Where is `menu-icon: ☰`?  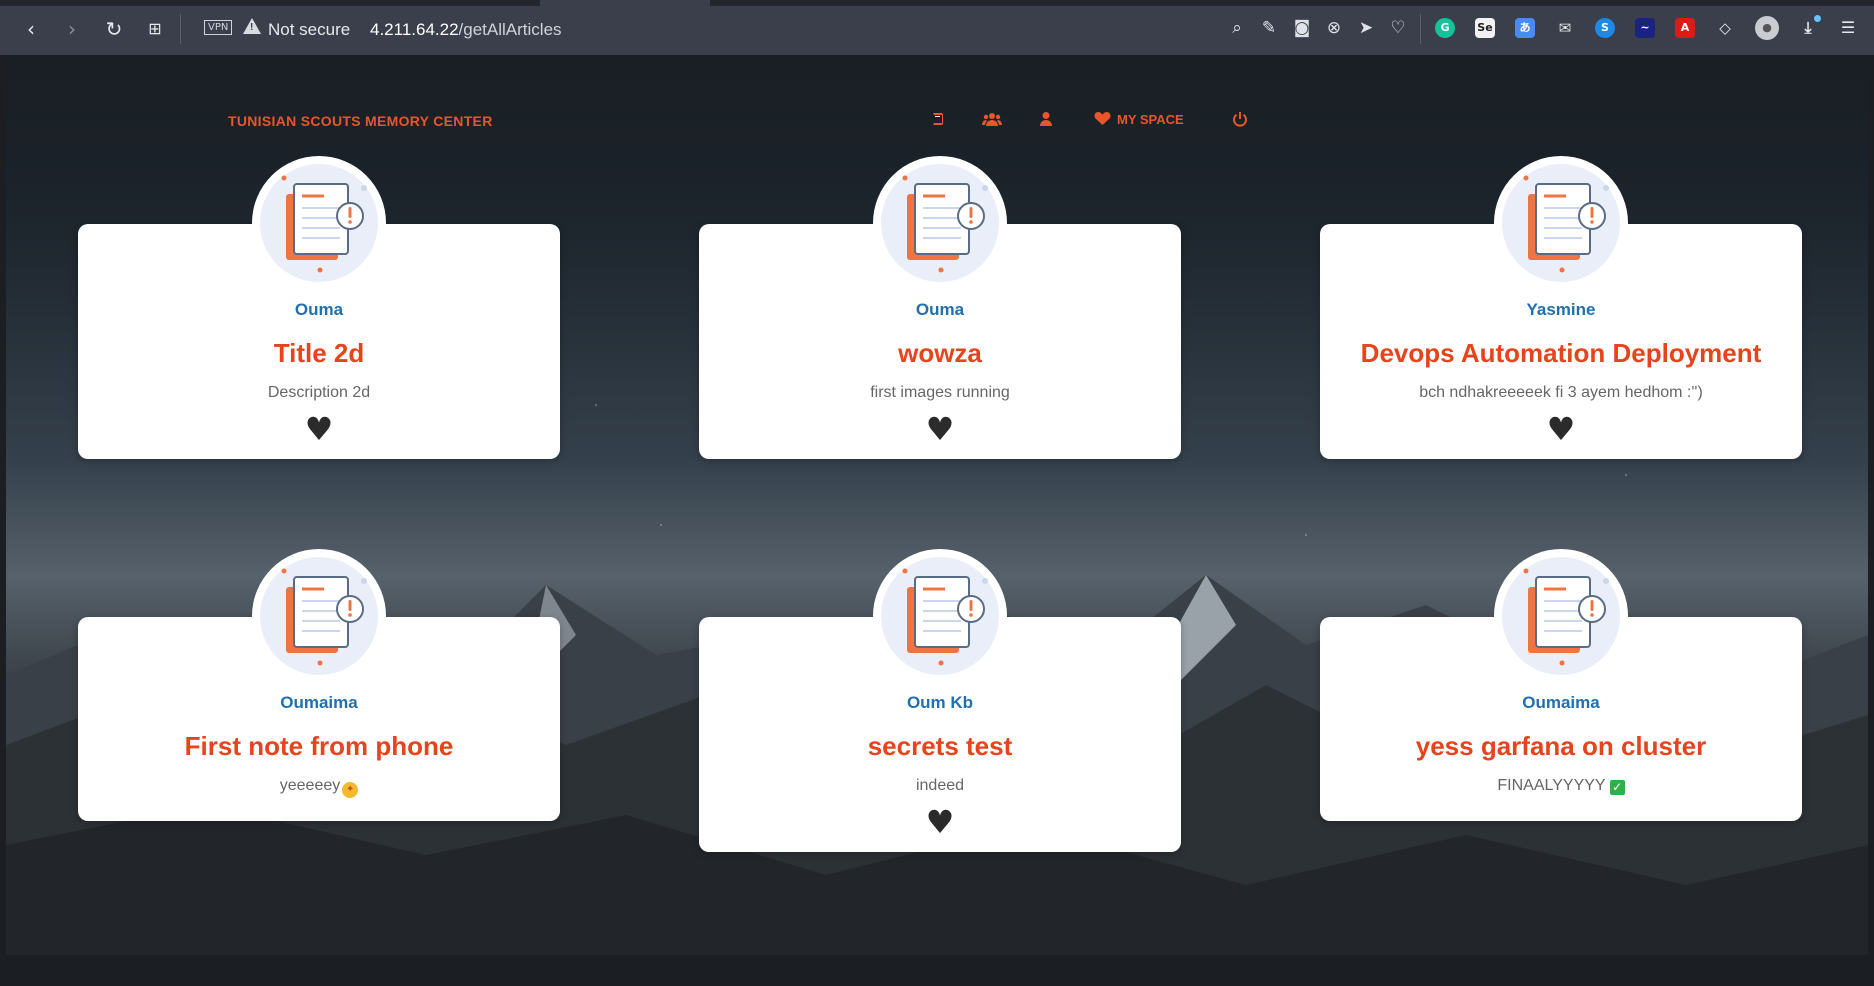 menu-icon: ☰ is located at coordinates (1848, 28).